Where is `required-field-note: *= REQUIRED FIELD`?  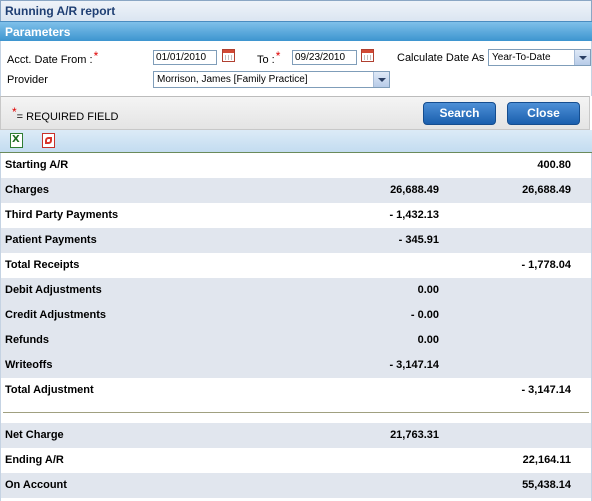 required-field-note: *= REQUIRED FIELD is located at coordinates (65, 114).